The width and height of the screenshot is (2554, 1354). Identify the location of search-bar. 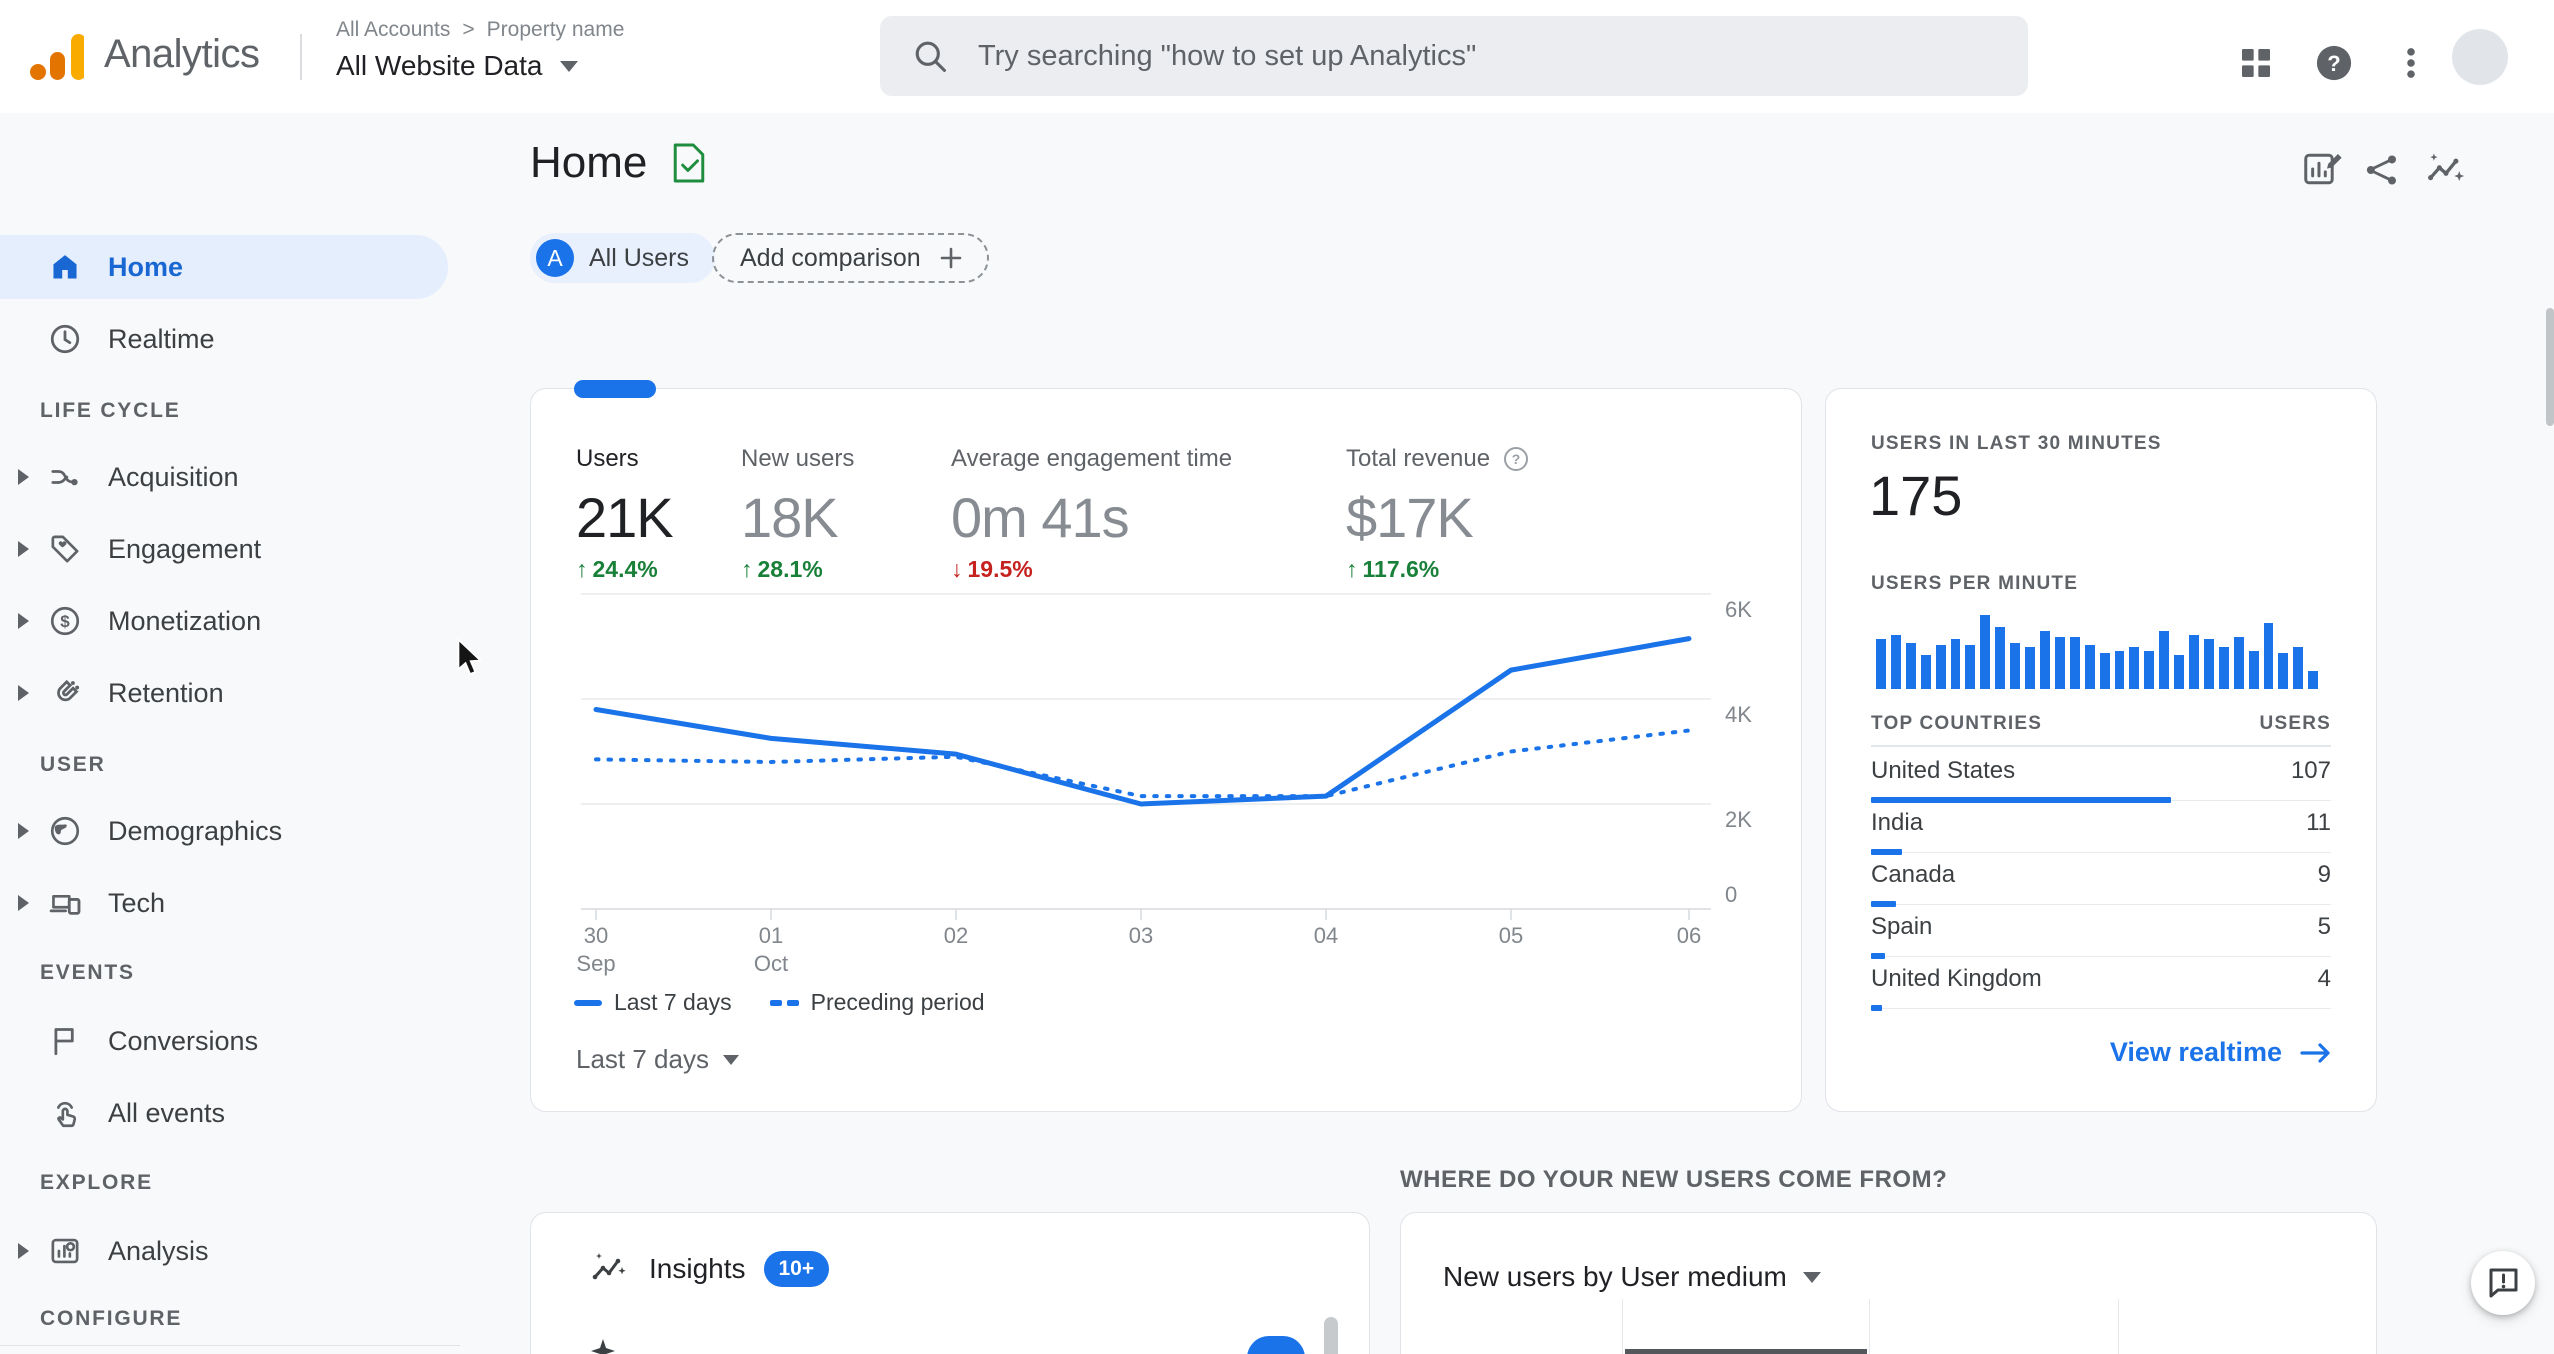
(1454, 56).